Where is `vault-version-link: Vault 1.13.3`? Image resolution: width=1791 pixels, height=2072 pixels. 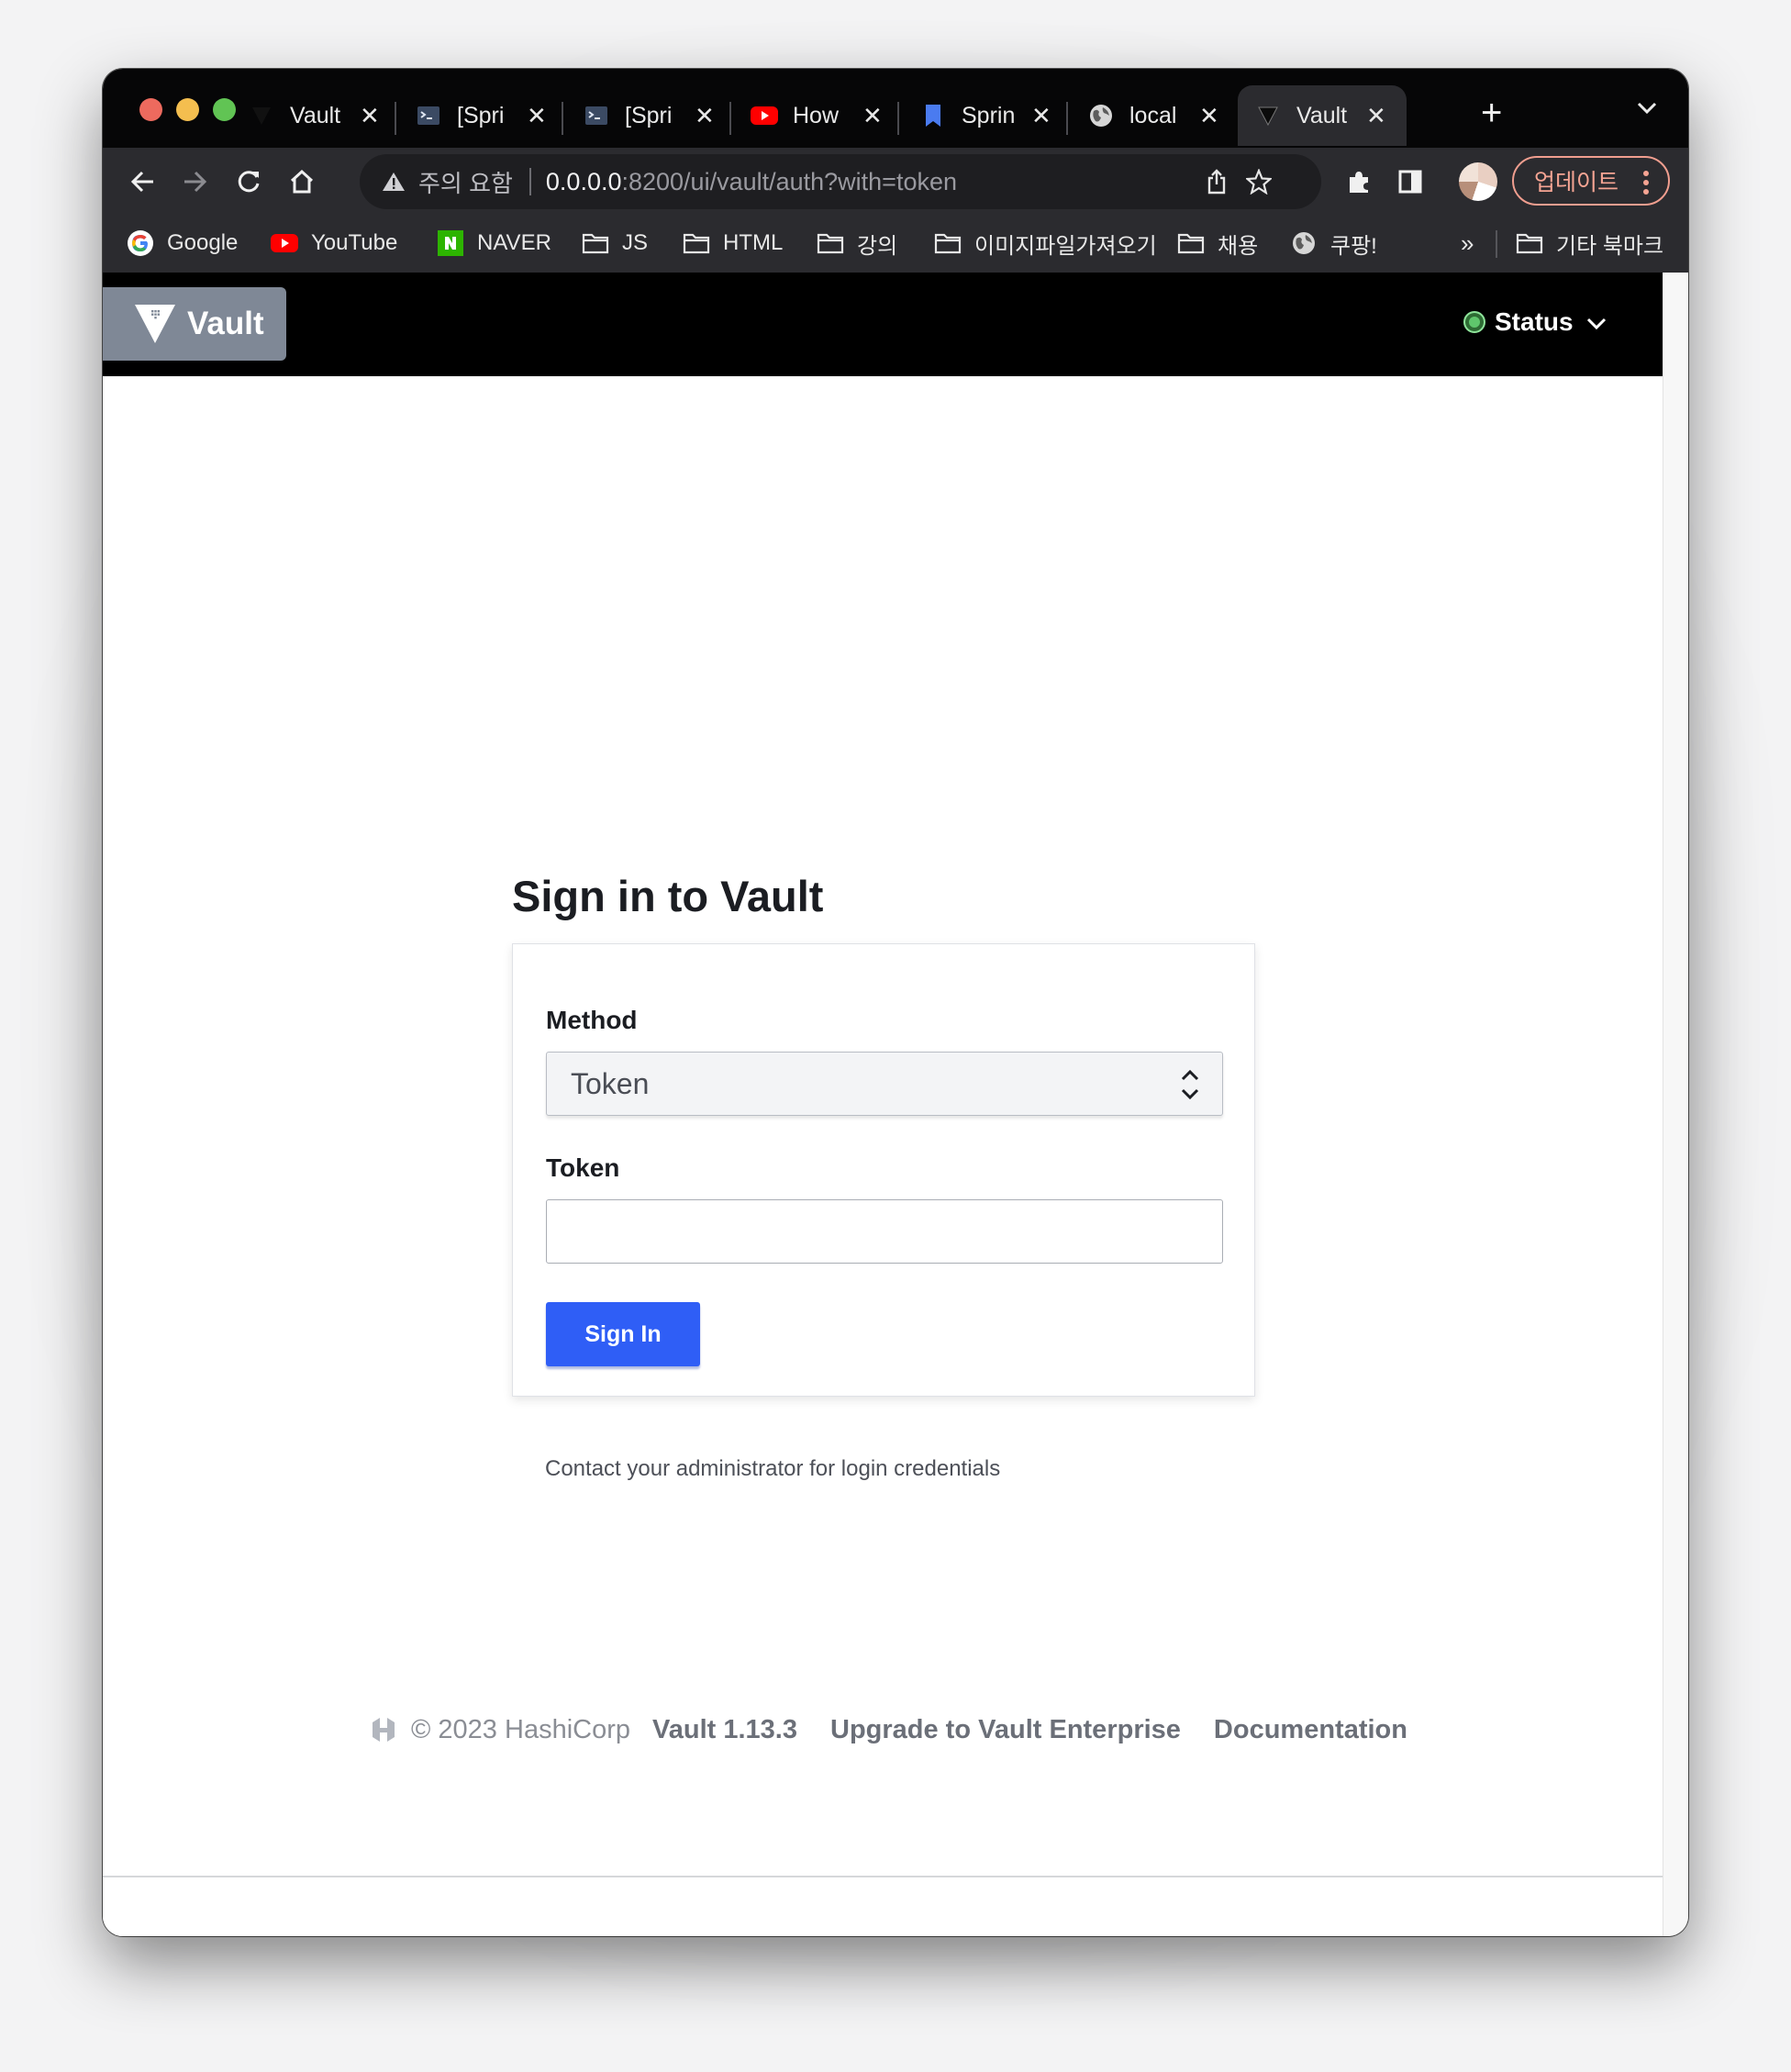
vault-version-link: Vault 1.13.3 is located at coordinates (724, 1730).